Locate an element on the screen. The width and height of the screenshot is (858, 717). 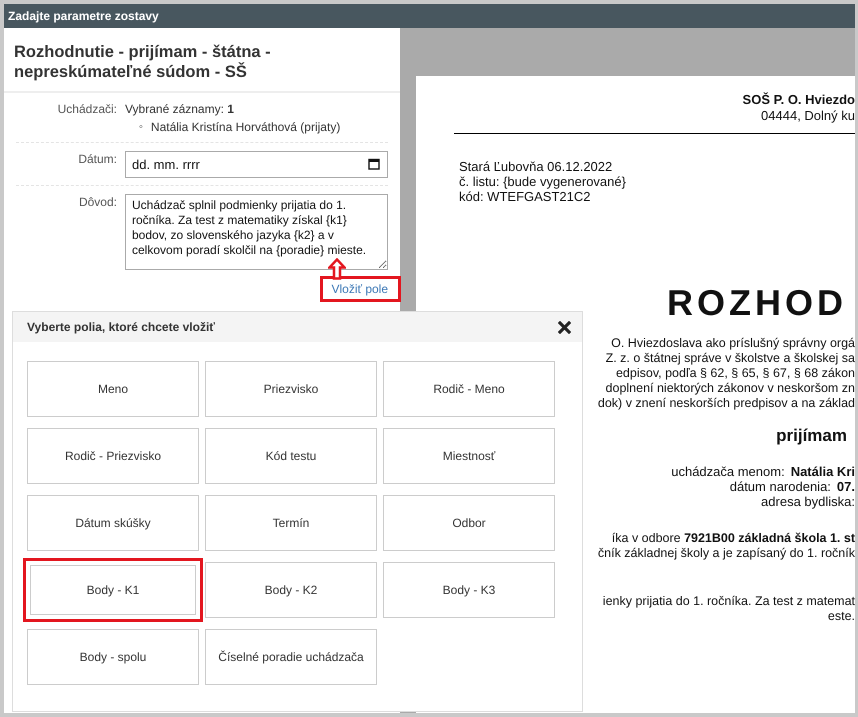
letter-number: č. listu: {bude vygenerované} is located at coordinates (543, 181).